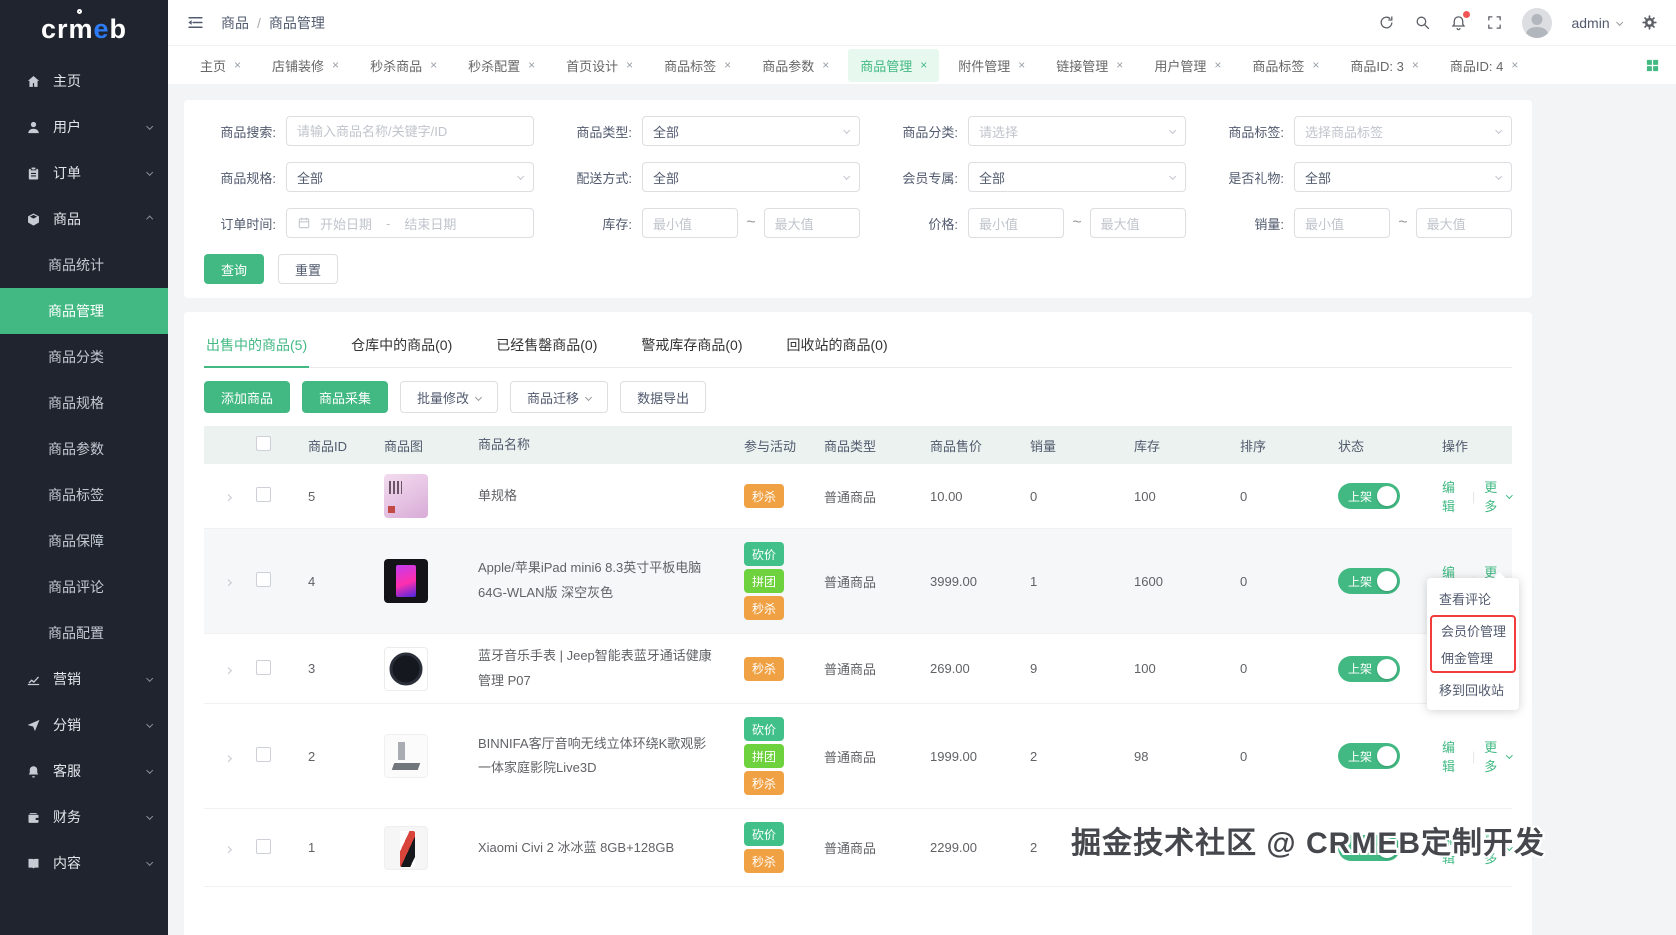  Describe the element at coordinates (263, 443) in the screenshot. I see `select-all-checkbox` at that location.